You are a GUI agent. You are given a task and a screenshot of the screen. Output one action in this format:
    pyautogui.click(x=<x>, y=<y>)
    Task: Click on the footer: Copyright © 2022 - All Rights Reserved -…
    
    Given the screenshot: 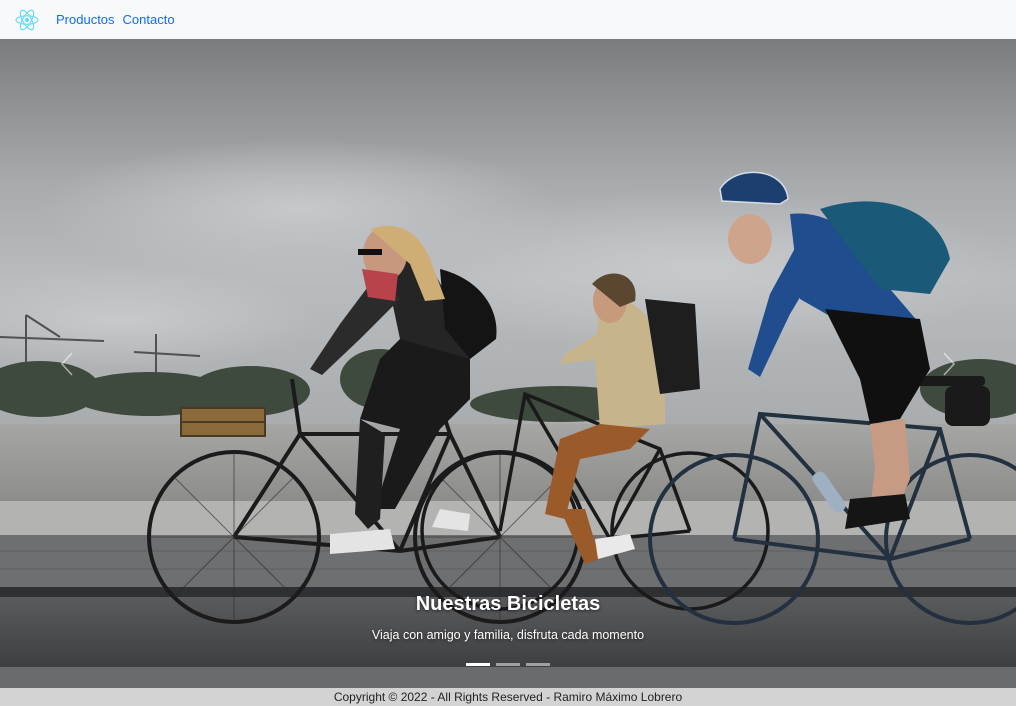 What is the action you would take?
    pyautogui.click(x=508, y=697)
    